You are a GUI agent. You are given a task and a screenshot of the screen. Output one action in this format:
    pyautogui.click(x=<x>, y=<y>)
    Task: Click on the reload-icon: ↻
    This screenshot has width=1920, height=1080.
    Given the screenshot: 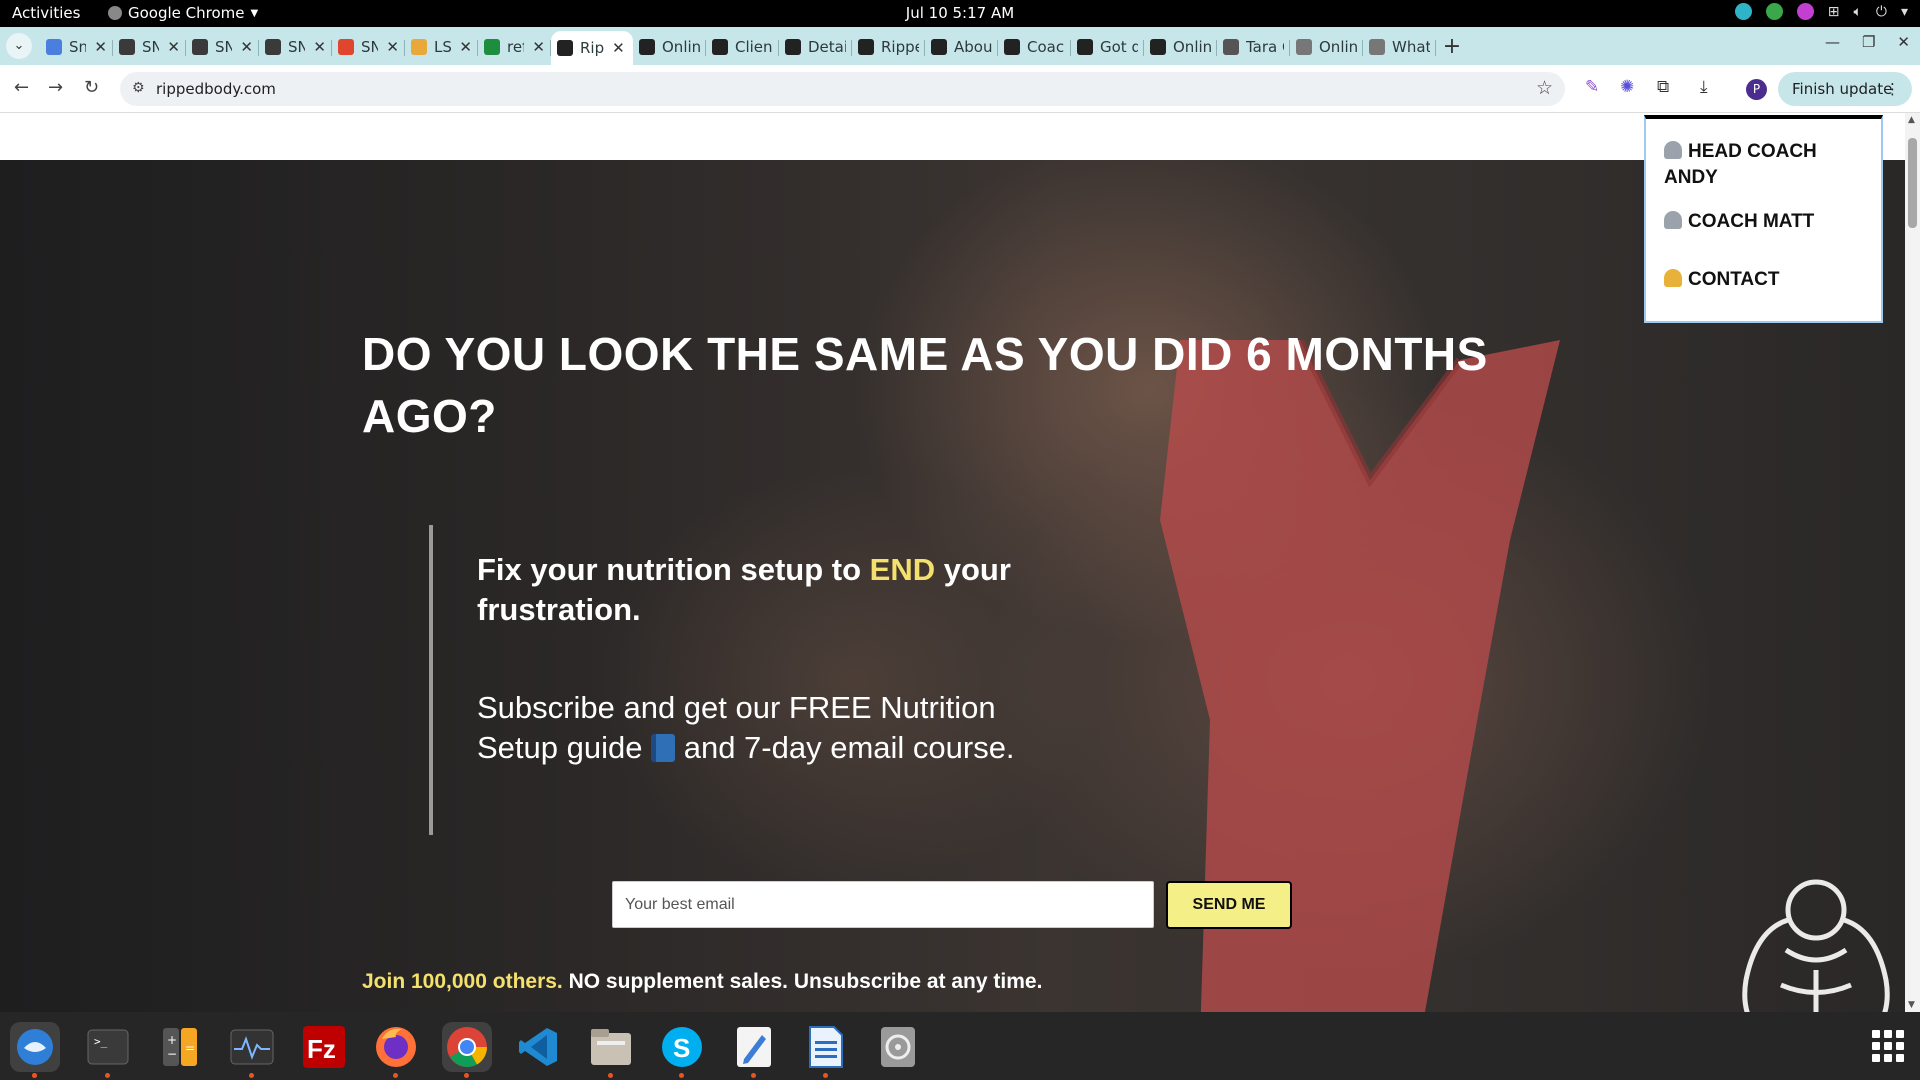 What is the action you would take?
    pyautogui.click(x=91, y=87)
    